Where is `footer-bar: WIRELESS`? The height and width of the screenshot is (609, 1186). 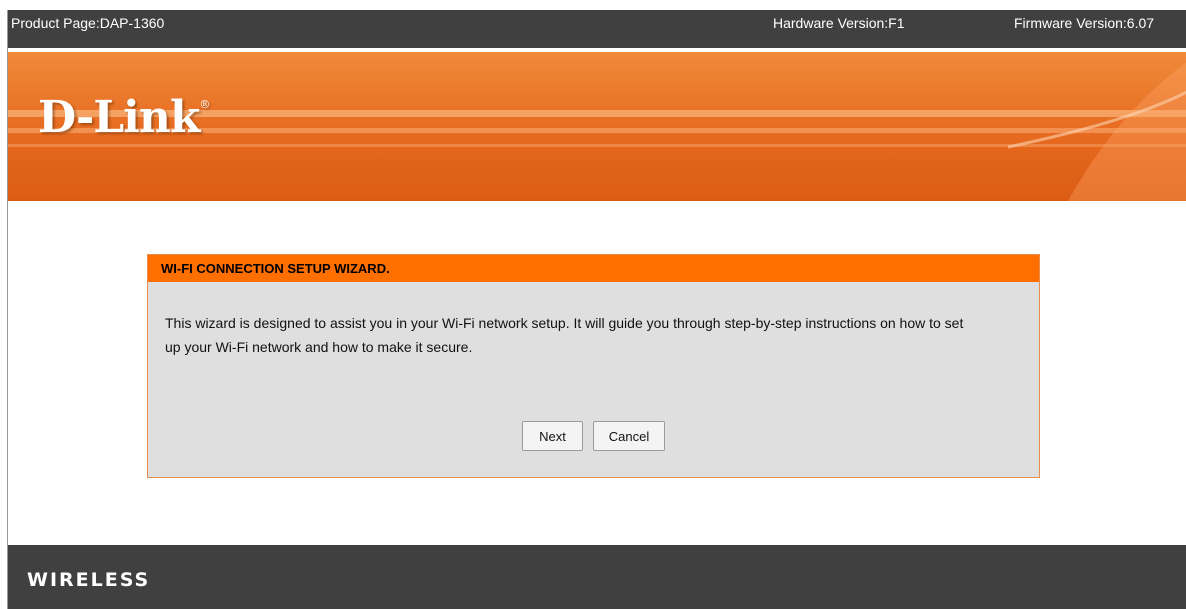 footer-bar: WIRELESS is located at coordinates (597, 577).